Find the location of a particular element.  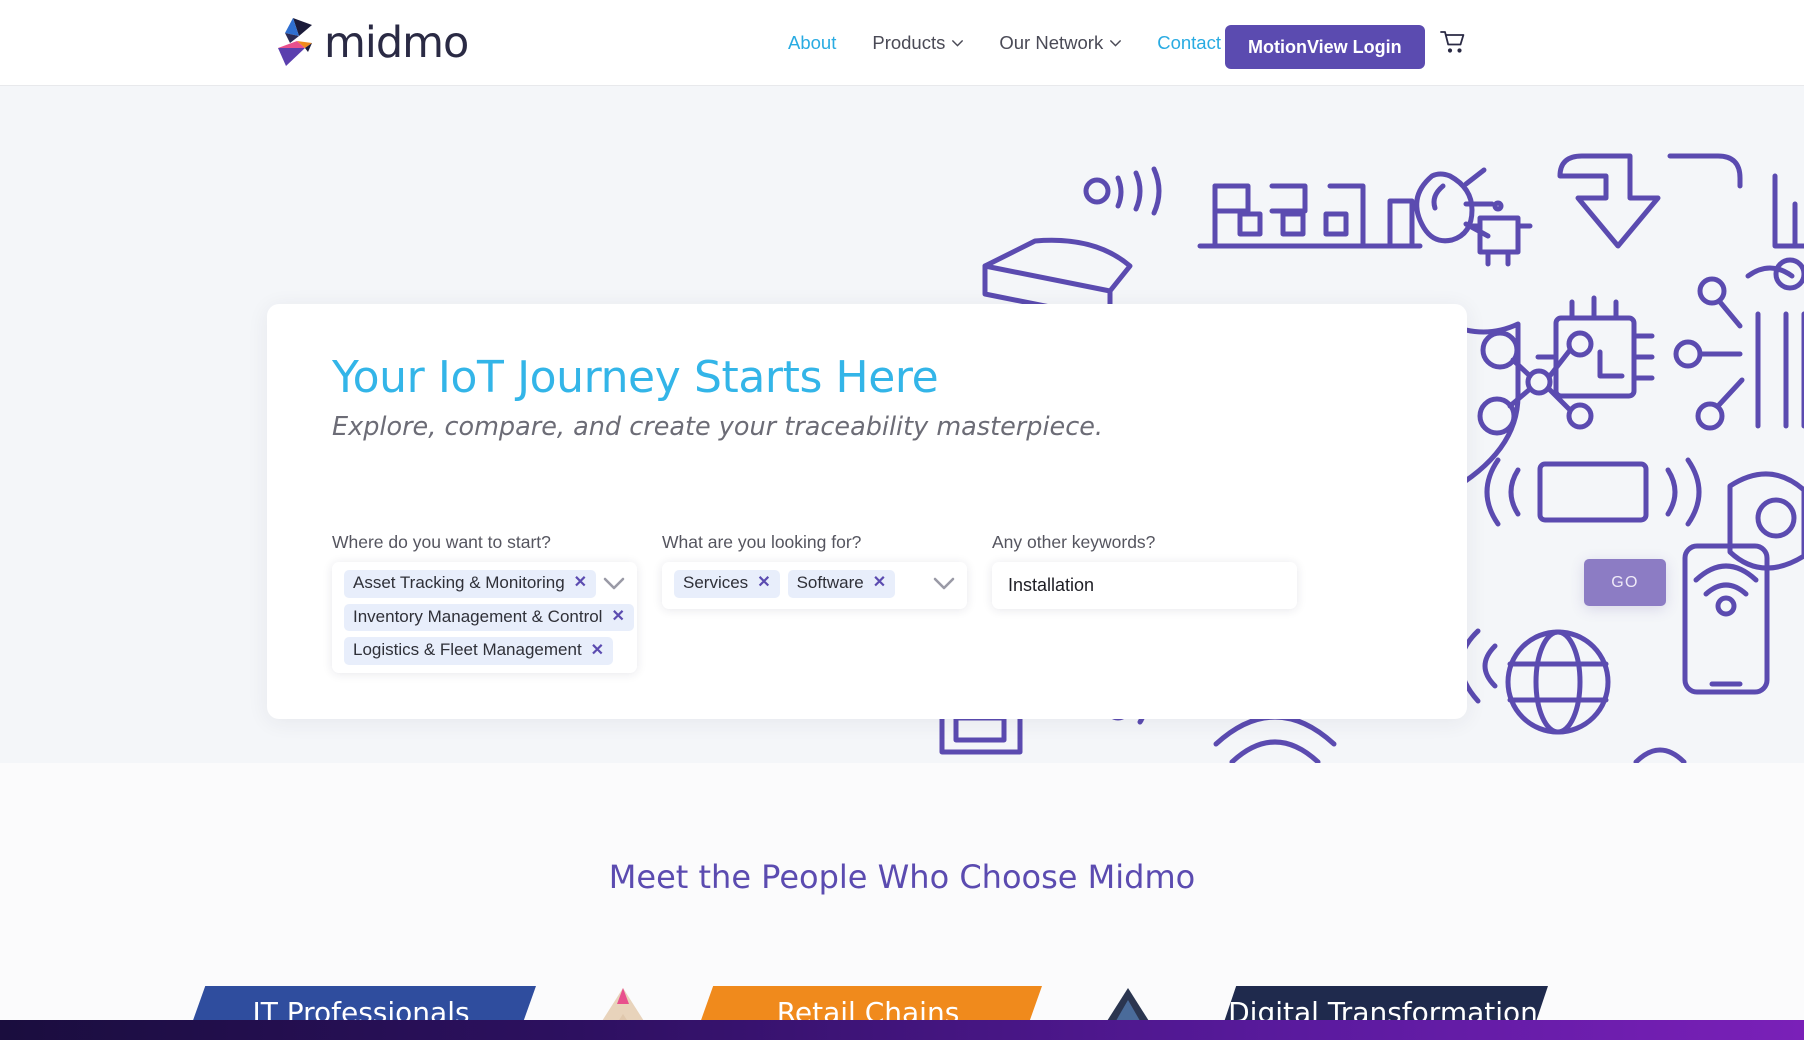

tag-item: Inventory Management & Control ✕ is located at coordinates (489, 617).